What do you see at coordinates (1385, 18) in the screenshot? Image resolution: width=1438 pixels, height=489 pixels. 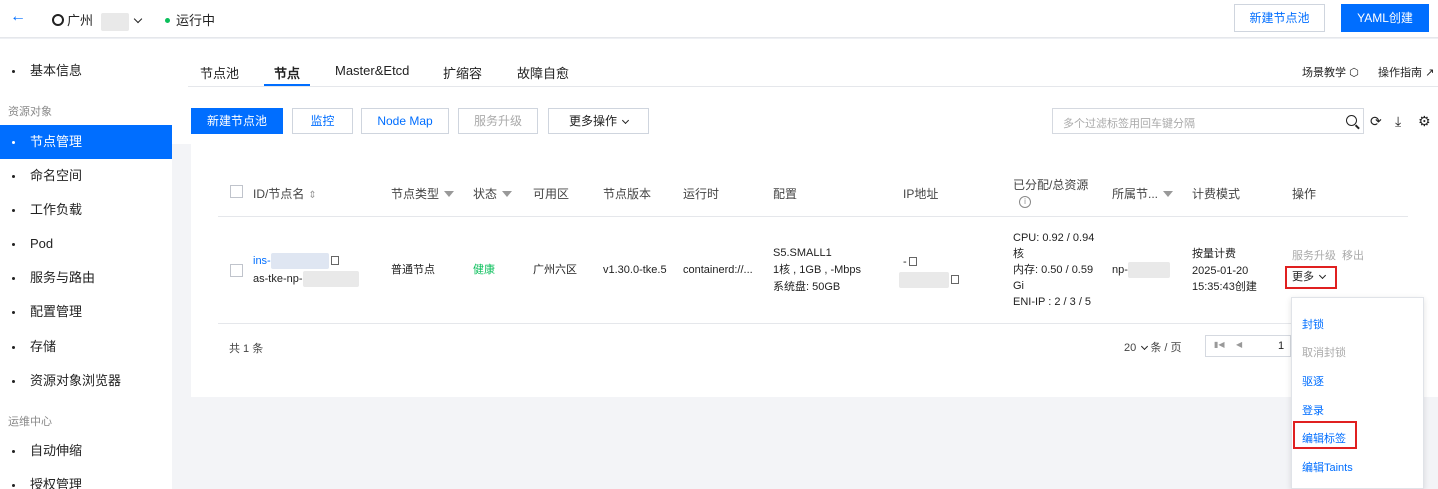 I see `yaml-create-button: YAML创建` at bounding box center [1385, 18].